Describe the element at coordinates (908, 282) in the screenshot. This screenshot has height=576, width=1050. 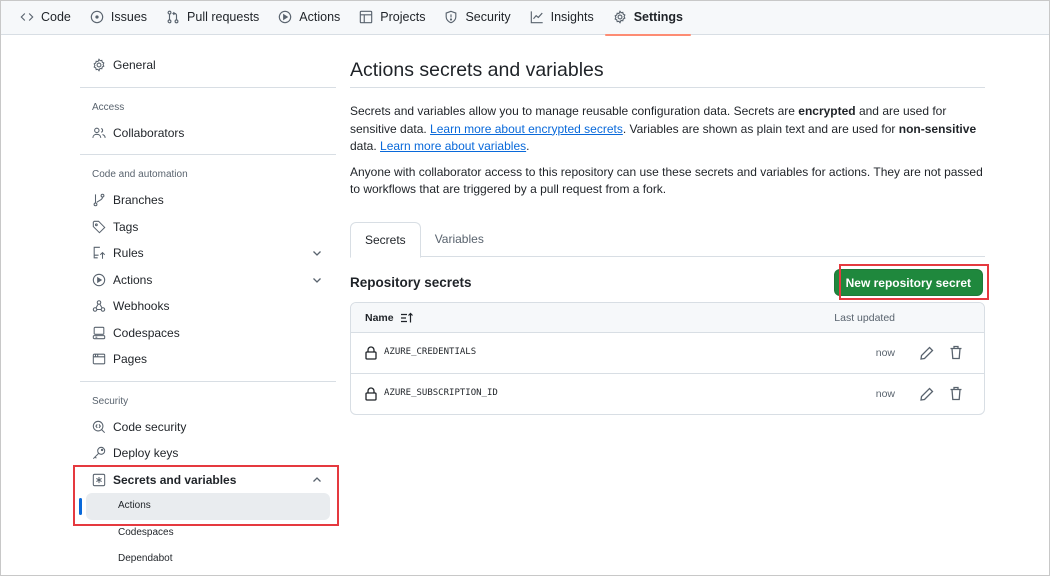
I see `new-repository-secret-button: New repository secret` at that location.